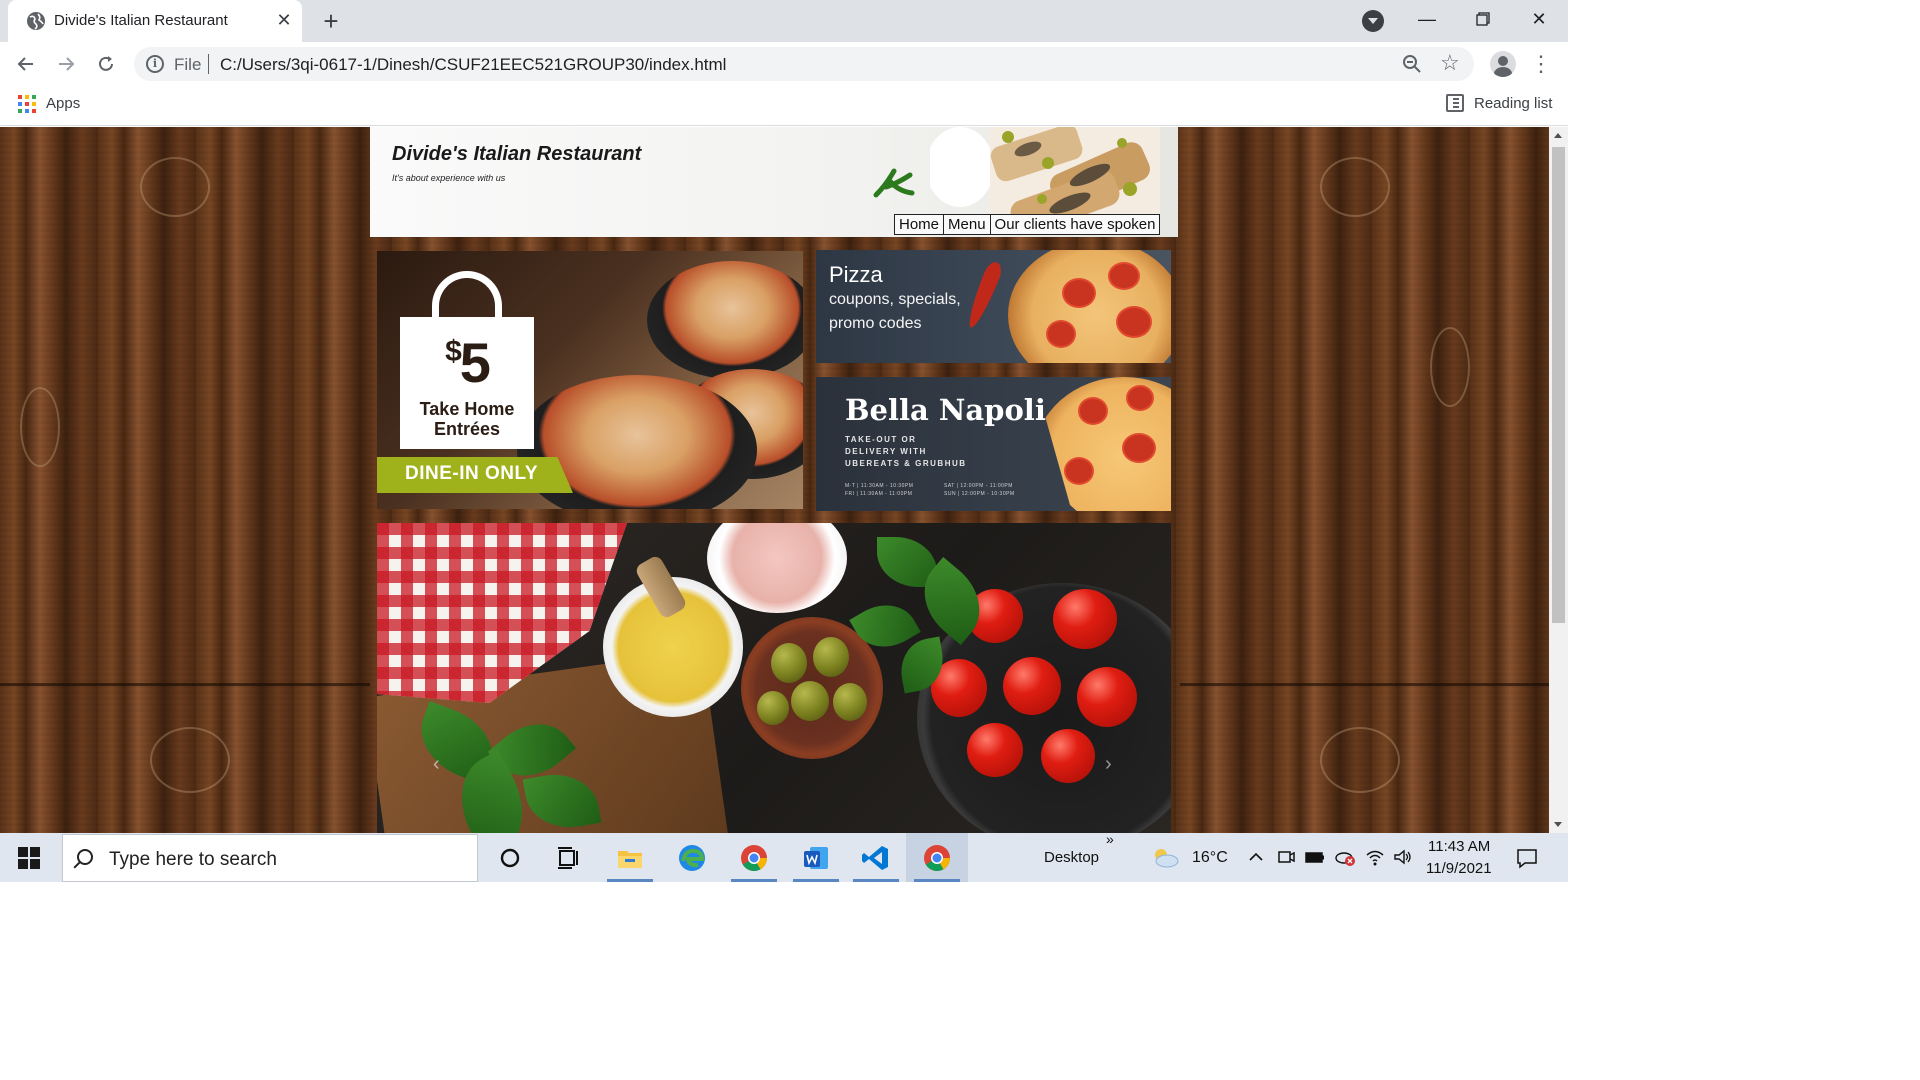  Describe the element at coordinates (40, 427) in the screenshot. I see `doodle-veg` at that location.